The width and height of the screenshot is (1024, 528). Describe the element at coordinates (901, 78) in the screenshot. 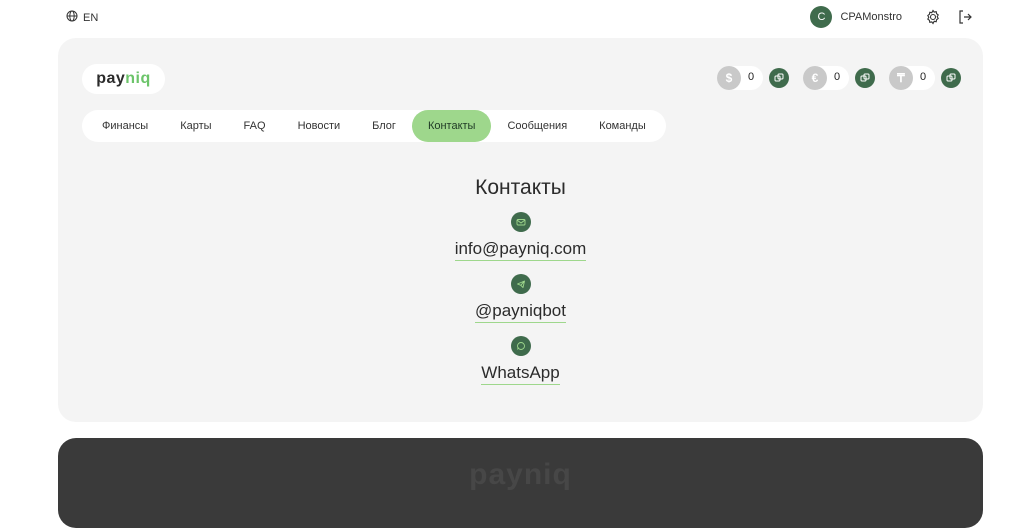

I see `tenge-icon: ₸` at that location.